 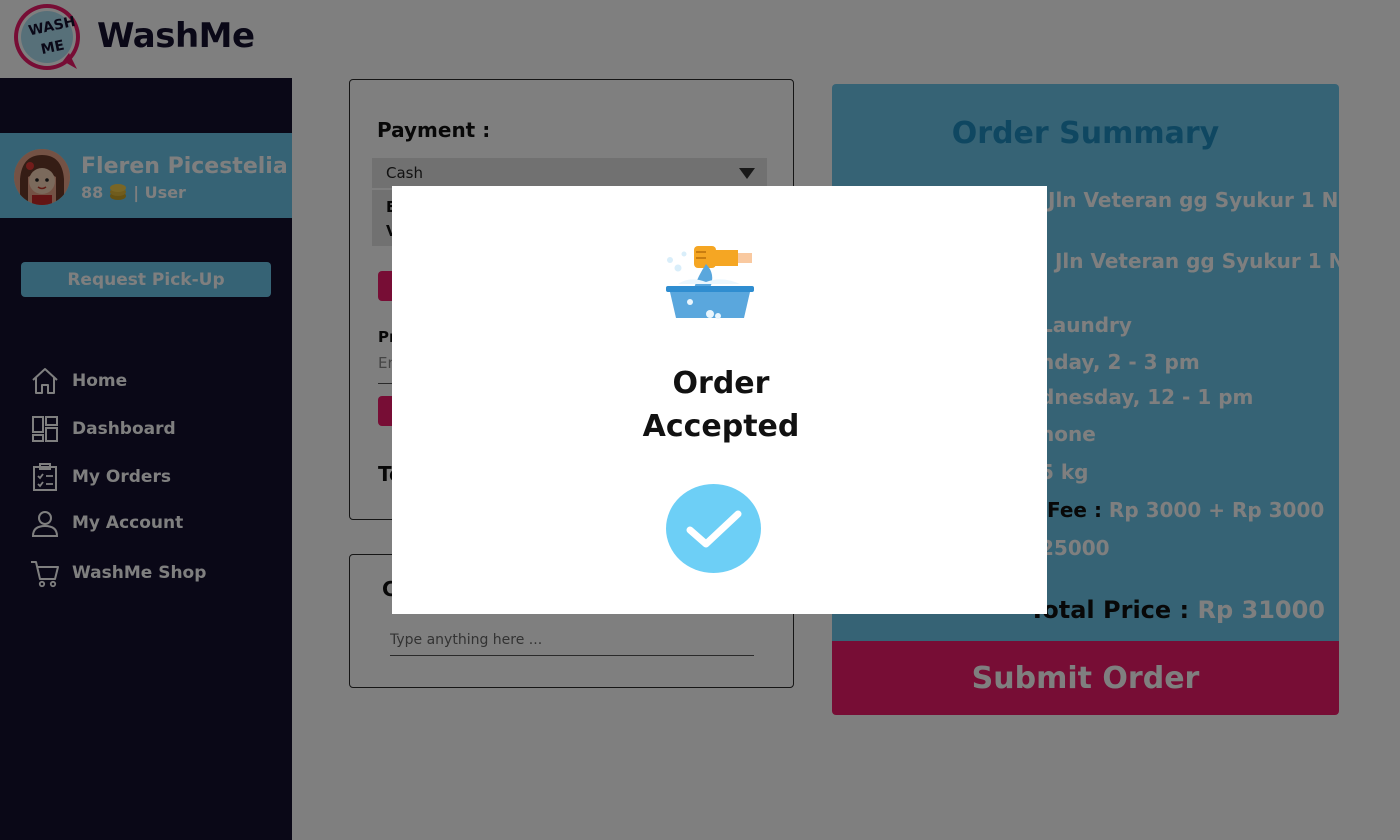 I want to click on modal-title-line: Order, so click(x=721, y=383).